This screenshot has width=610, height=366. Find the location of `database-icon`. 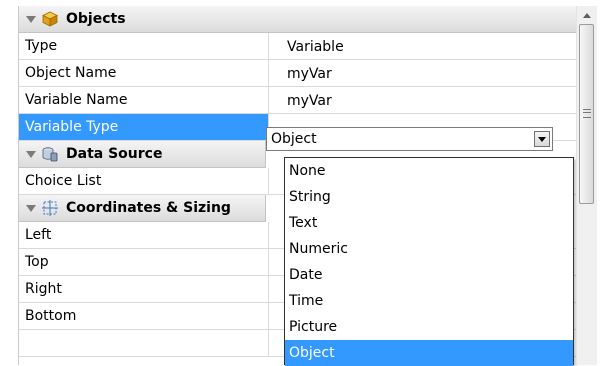

database-icon is located at coordinates (50, 154).